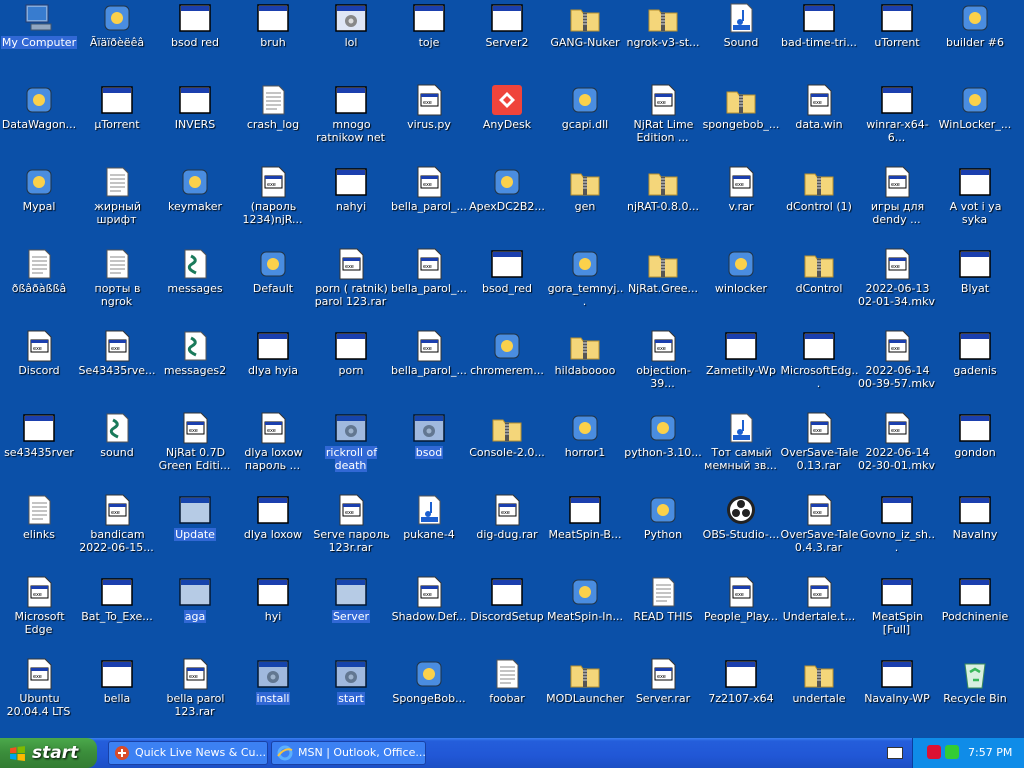  I want to click on desktop-icon: mnogo ratnikow net, so click(351, 122).